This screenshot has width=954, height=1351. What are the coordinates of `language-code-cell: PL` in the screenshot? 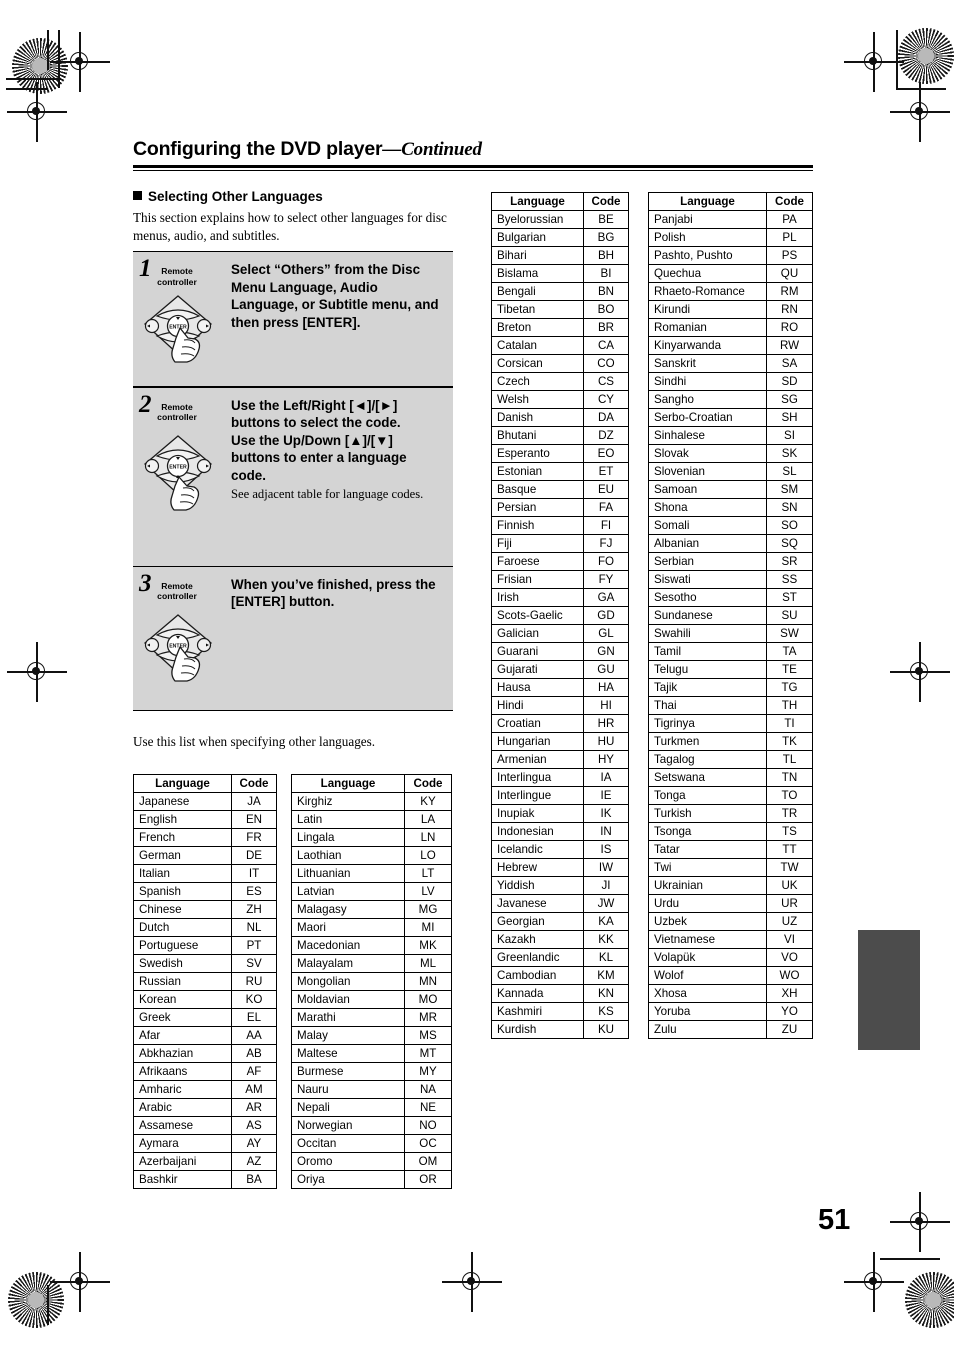 It's located at (789, 237).